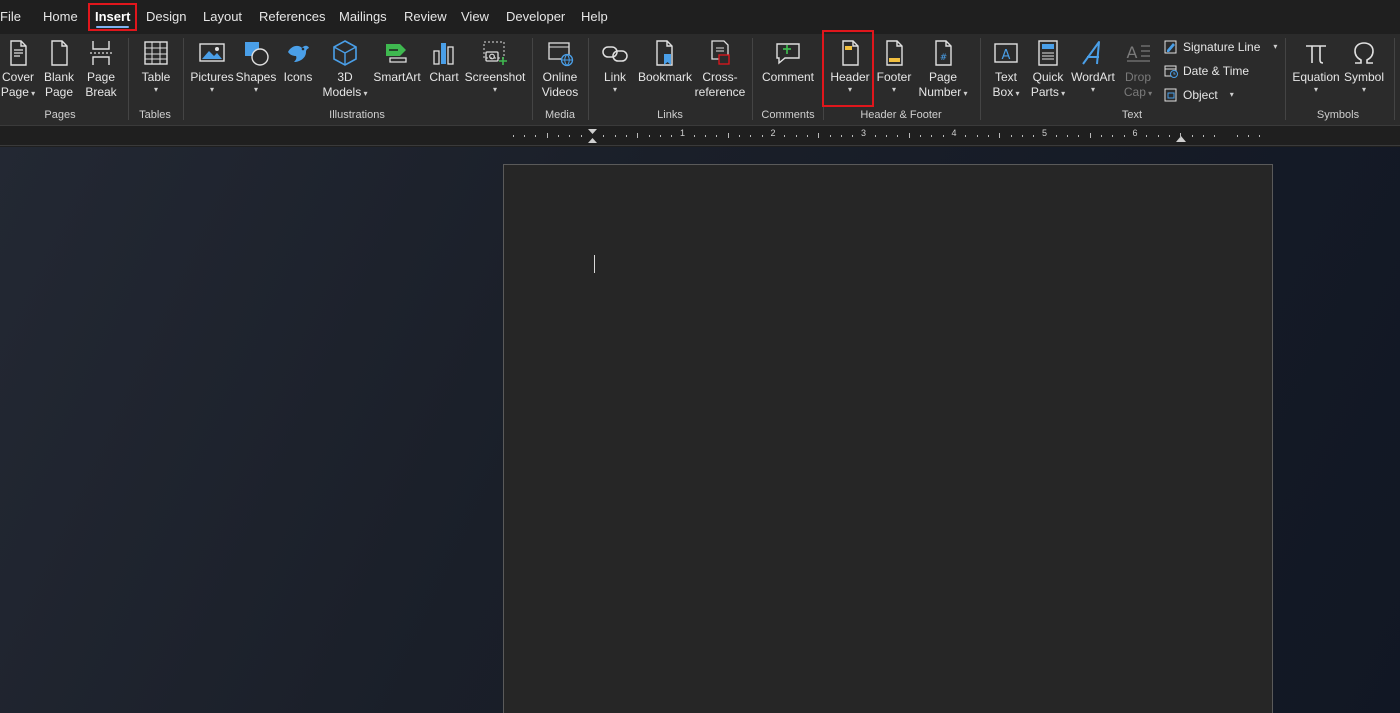 Image resolution: width=1400 pixels, height=713 pixels. Describe the element at coordinates (1006, 55) in the screenshot. I see `svg-text: A` at that location.